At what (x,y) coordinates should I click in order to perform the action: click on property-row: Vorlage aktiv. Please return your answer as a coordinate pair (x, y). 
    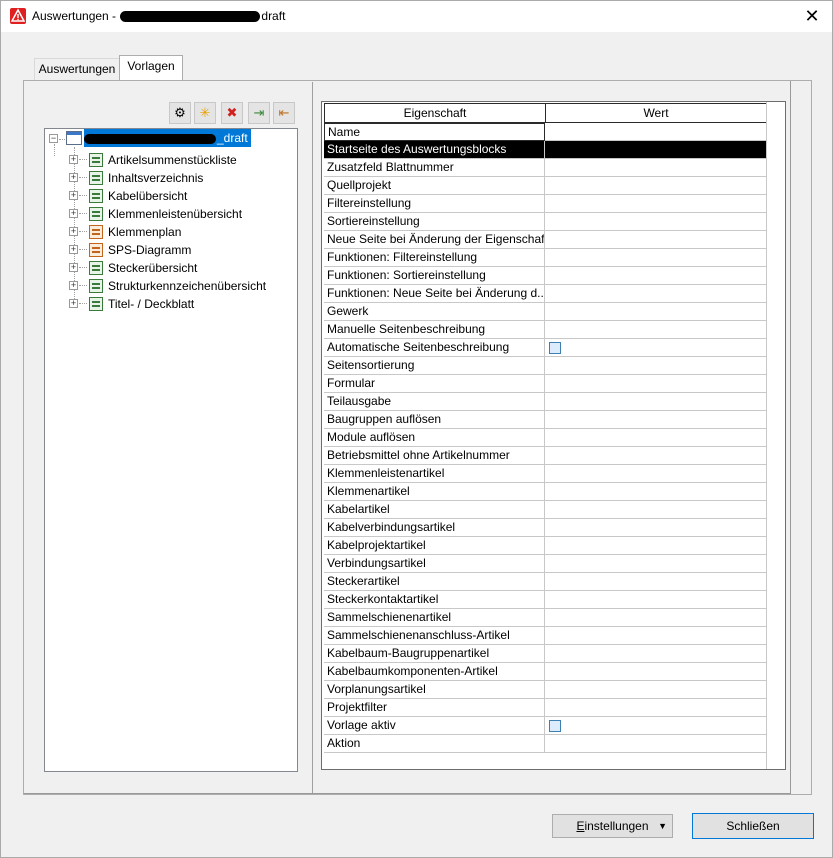
    Looking at the image, I should click on (545, 726).